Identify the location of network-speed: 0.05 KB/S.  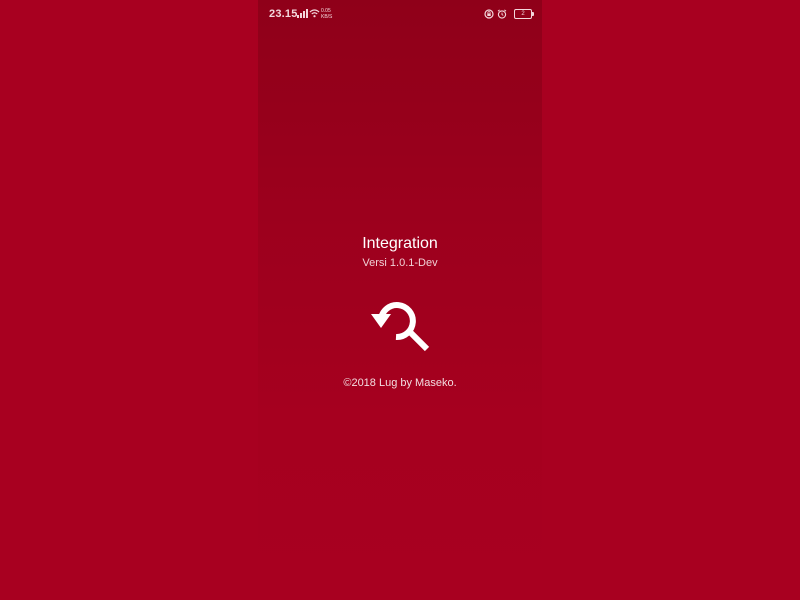
(326, 14).